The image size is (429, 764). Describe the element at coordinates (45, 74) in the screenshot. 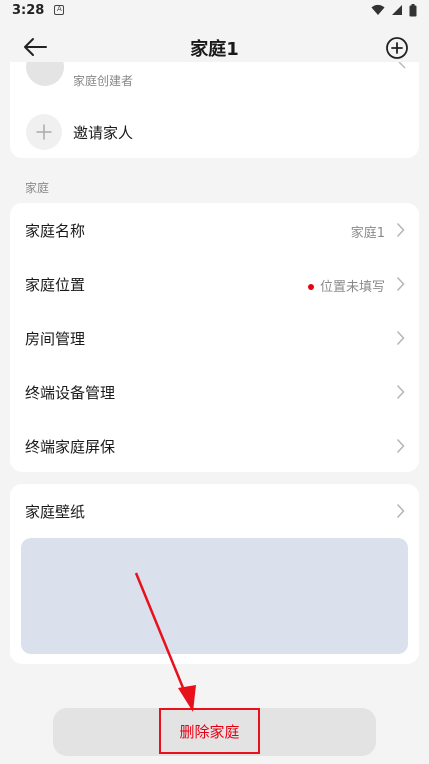

I see `avatar` at that location.